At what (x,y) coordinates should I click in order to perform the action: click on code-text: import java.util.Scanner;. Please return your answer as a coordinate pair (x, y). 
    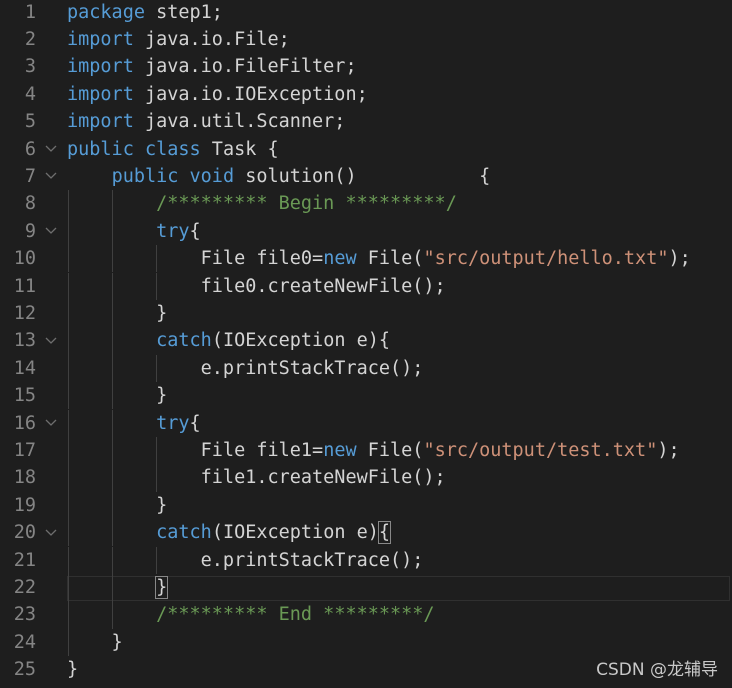
    Looking at the image, I should click on (206, 121).